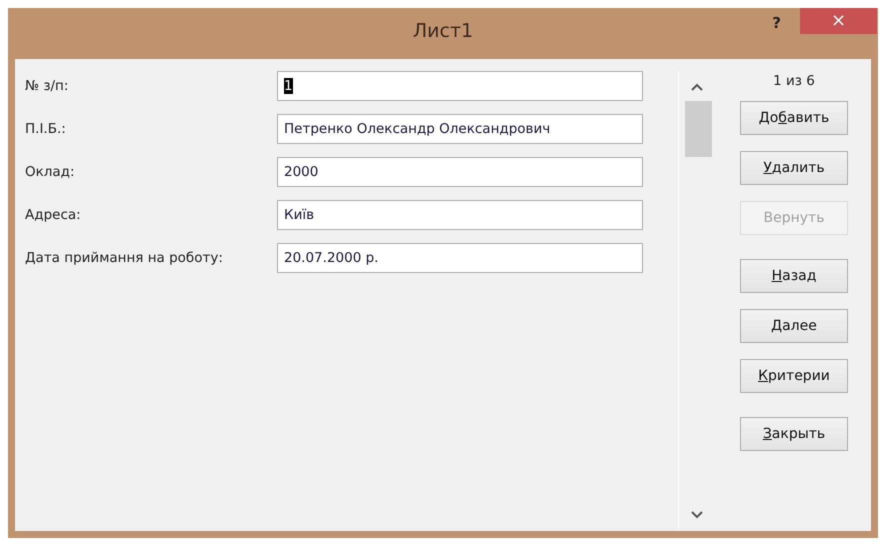  Describe the element at coordinates (794, 376) in the screenshot. I see `form-button: Критерии` at that location.